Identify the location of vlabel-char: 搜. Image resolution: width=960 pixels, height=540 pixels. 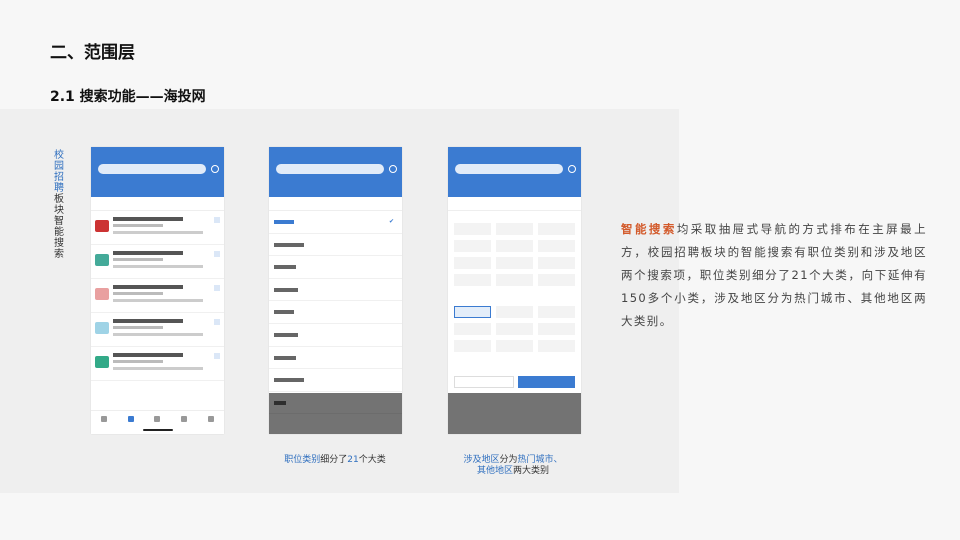
(59, 243).